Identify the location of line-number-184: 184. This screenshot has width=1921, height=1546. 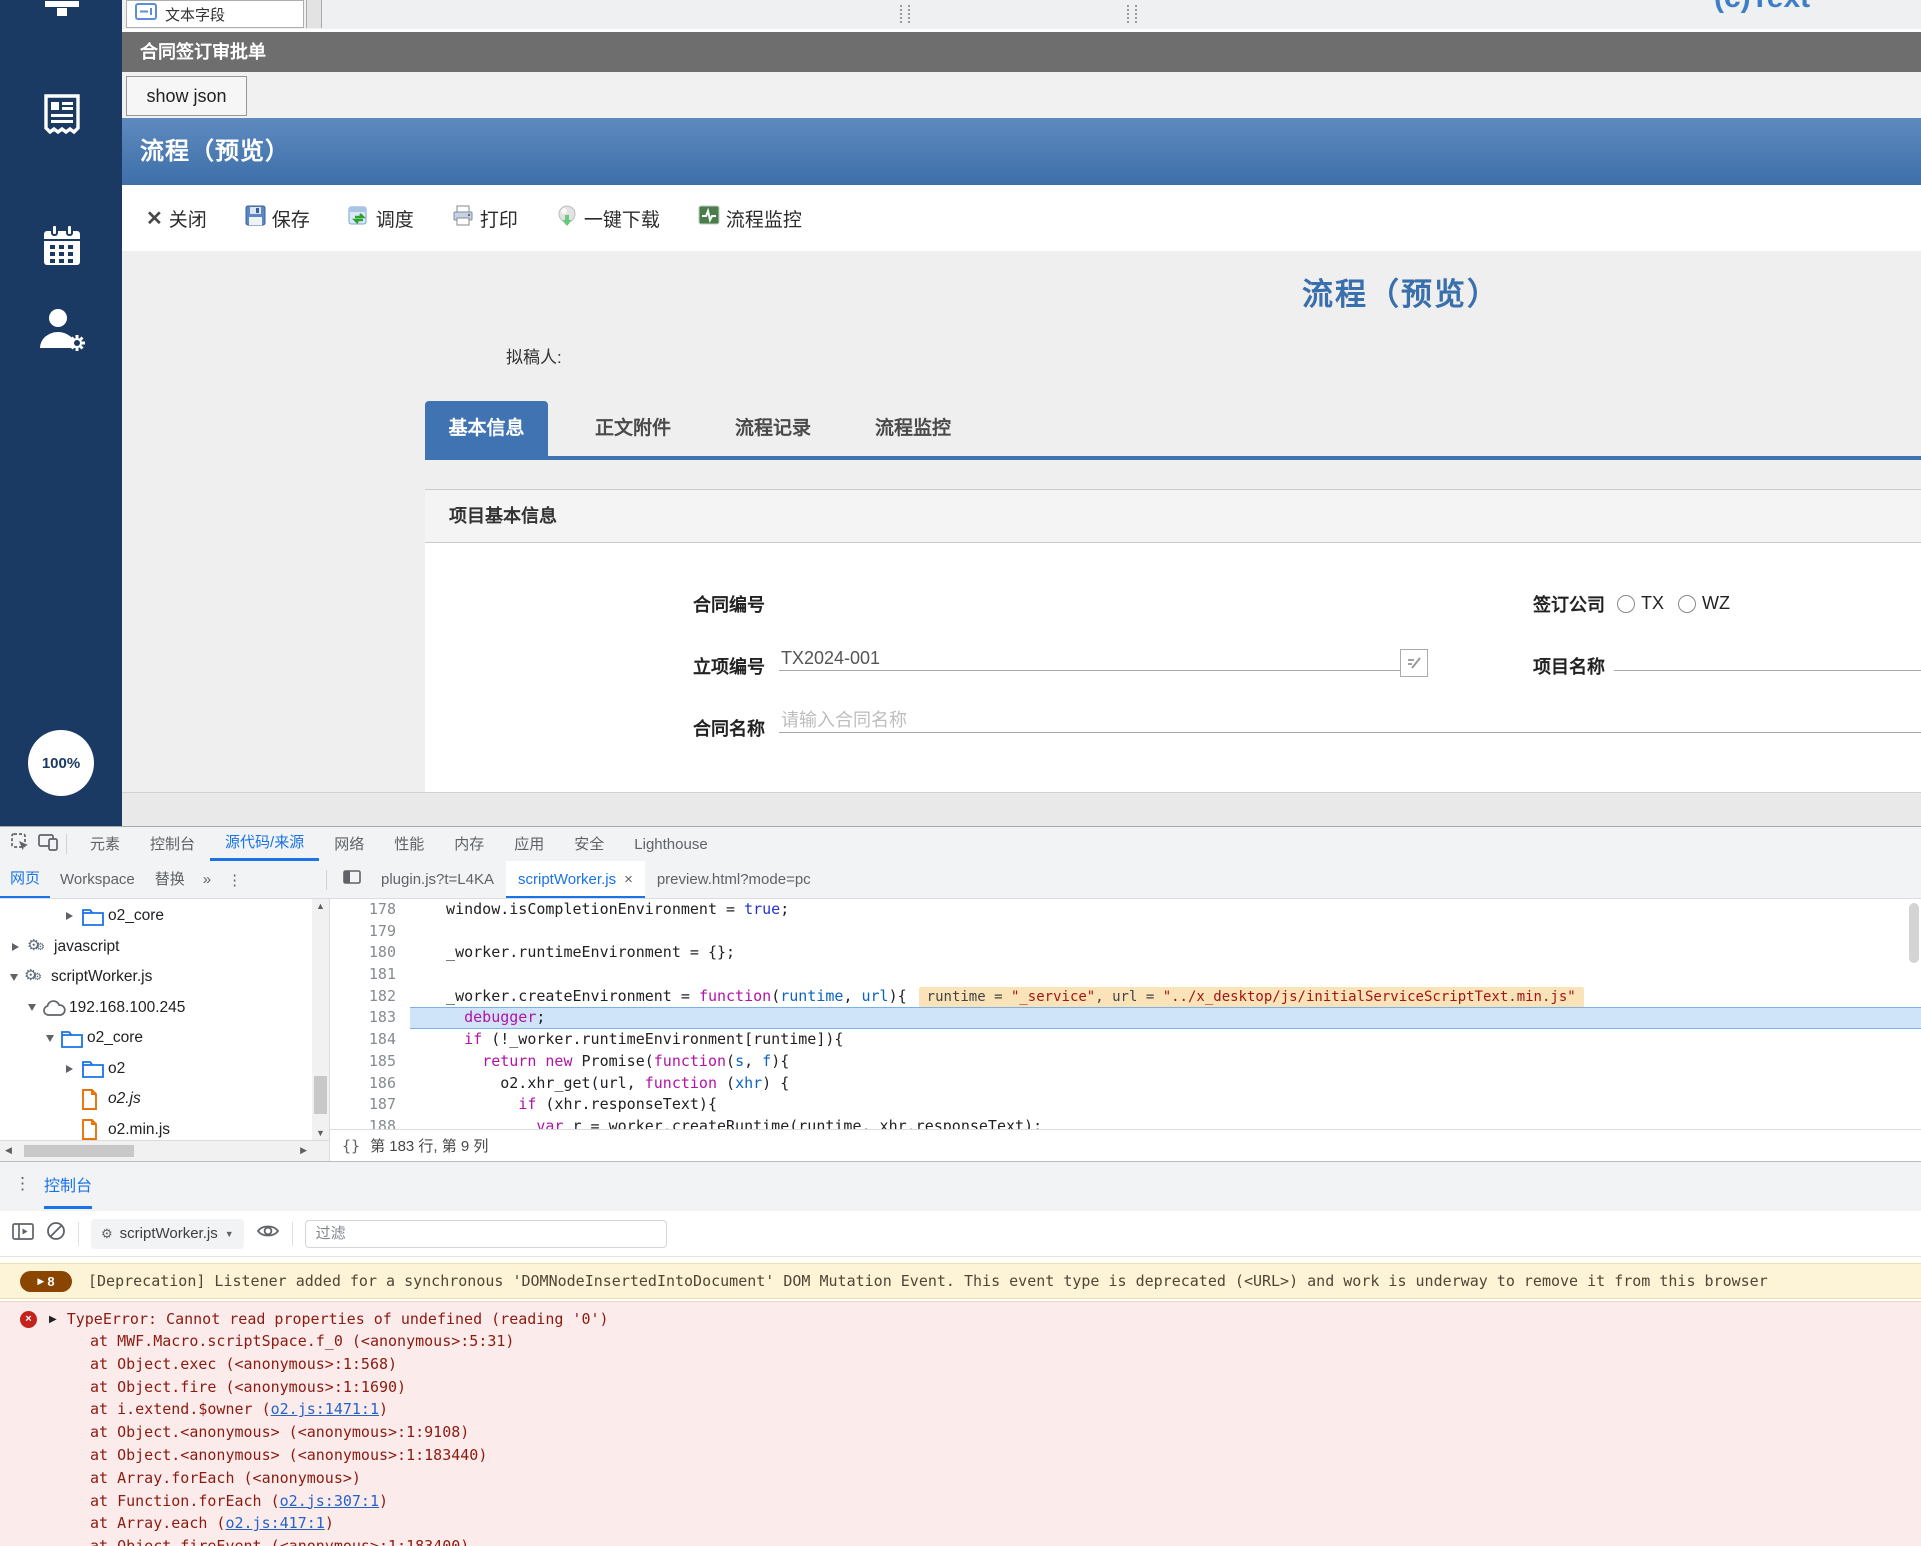
(370, 1040).